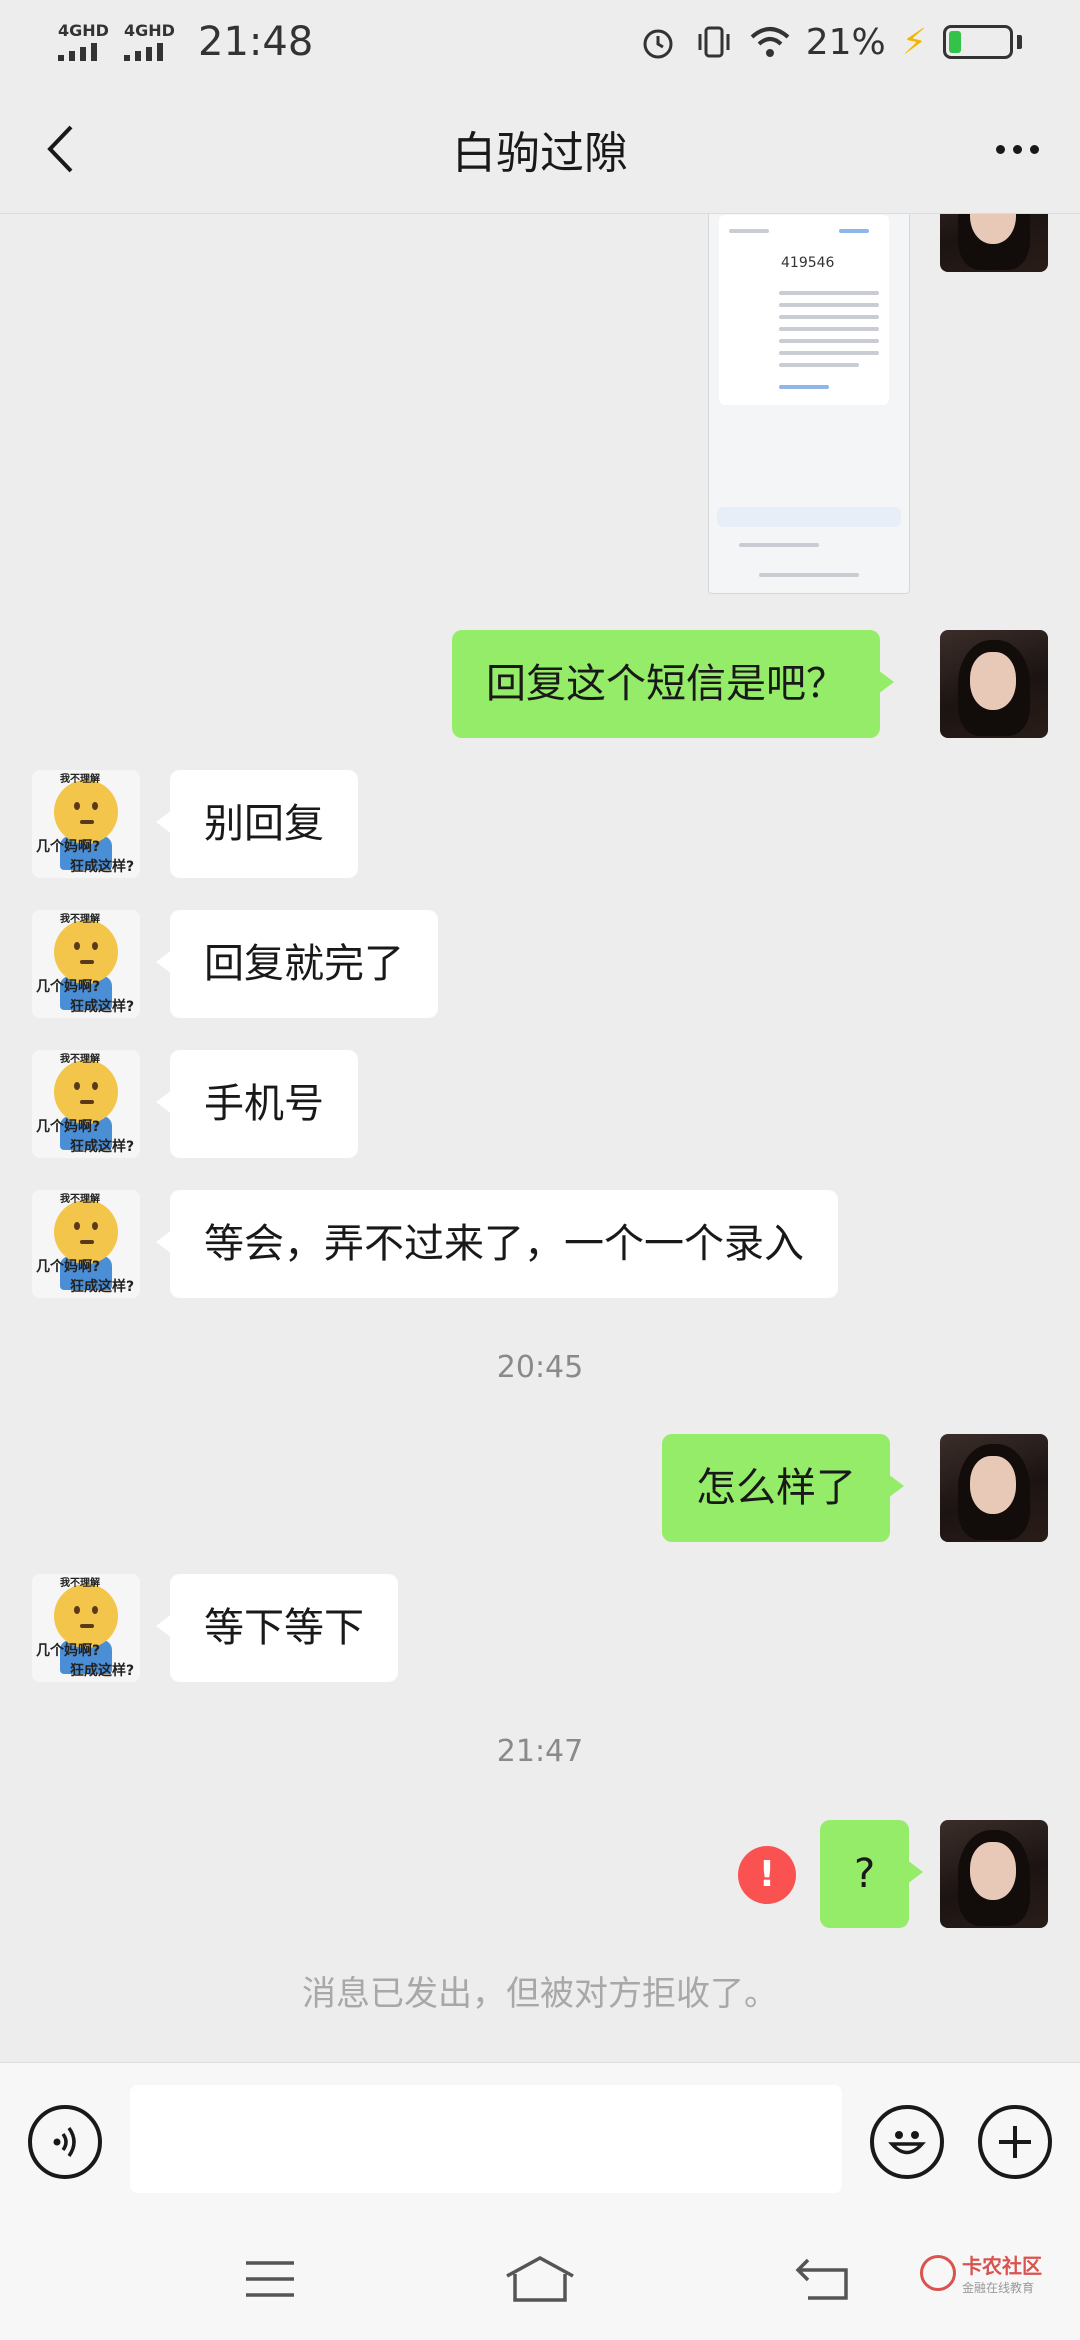 The height and width of the screenshot is (2340, 1080). What do you see at coordinates (540, 1751) in the screenshot?
I see `timestamp: 21:47` at bounding box center [540, 1751].